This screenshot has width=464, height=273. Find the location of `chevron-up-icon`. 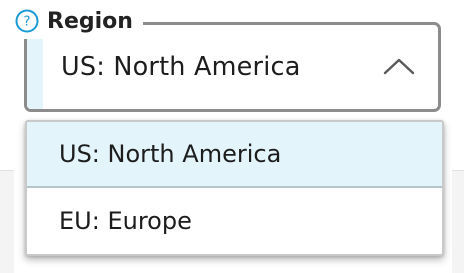

chevron-up-icon is located at coordinates (399, 66).